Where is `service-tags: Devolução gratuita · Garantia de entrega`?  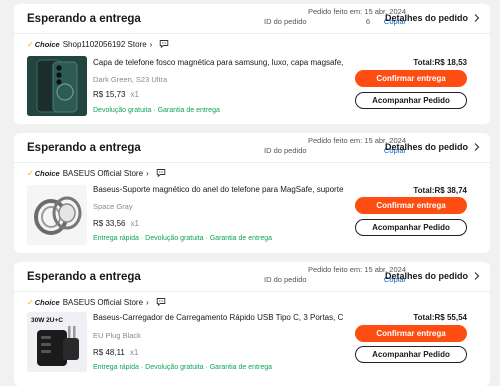
service-tags: Devolução gratuita · Garantia de entrega is located at coordinates (156, 110).